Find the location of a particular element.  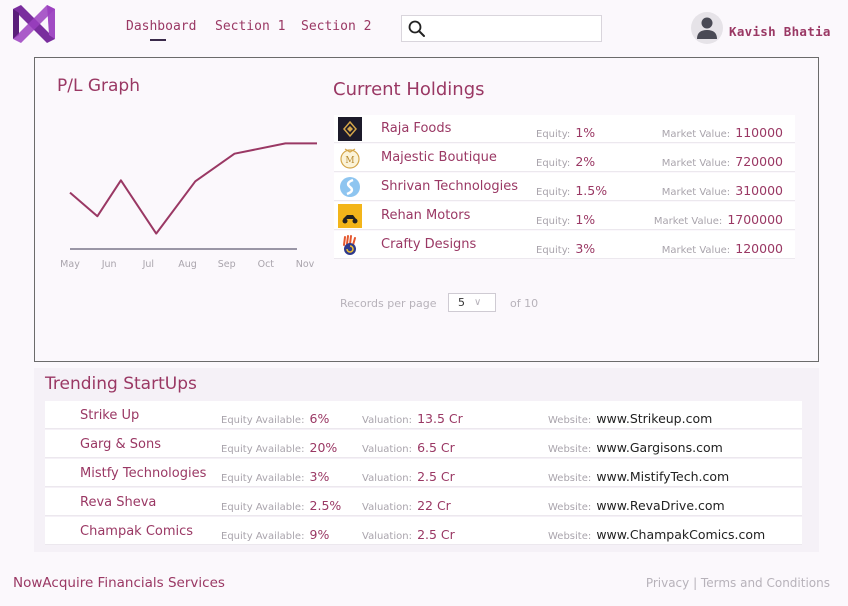

startup-valuation: Valuation: 13.5 Cr is located at coordinates (412, 418).